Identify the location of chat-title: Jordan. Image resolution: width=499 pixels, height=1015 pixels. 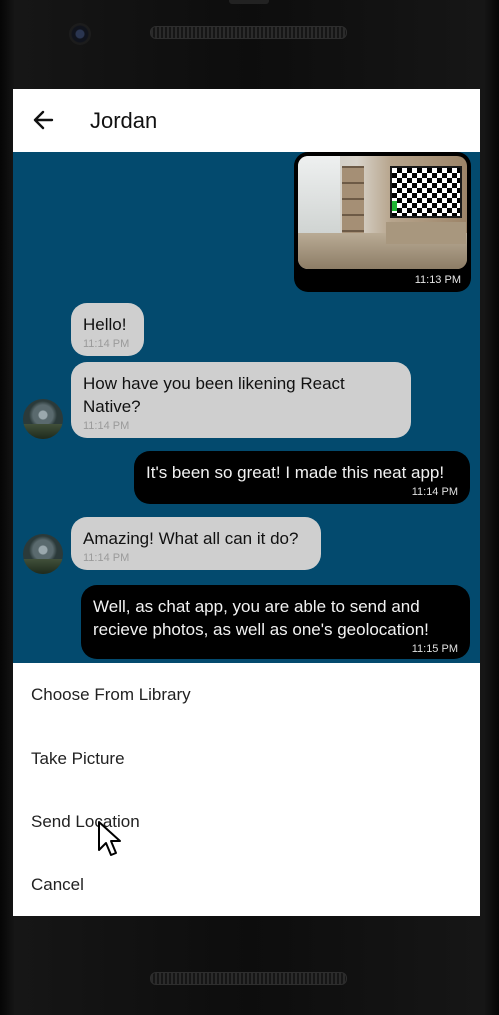
(124, 120).